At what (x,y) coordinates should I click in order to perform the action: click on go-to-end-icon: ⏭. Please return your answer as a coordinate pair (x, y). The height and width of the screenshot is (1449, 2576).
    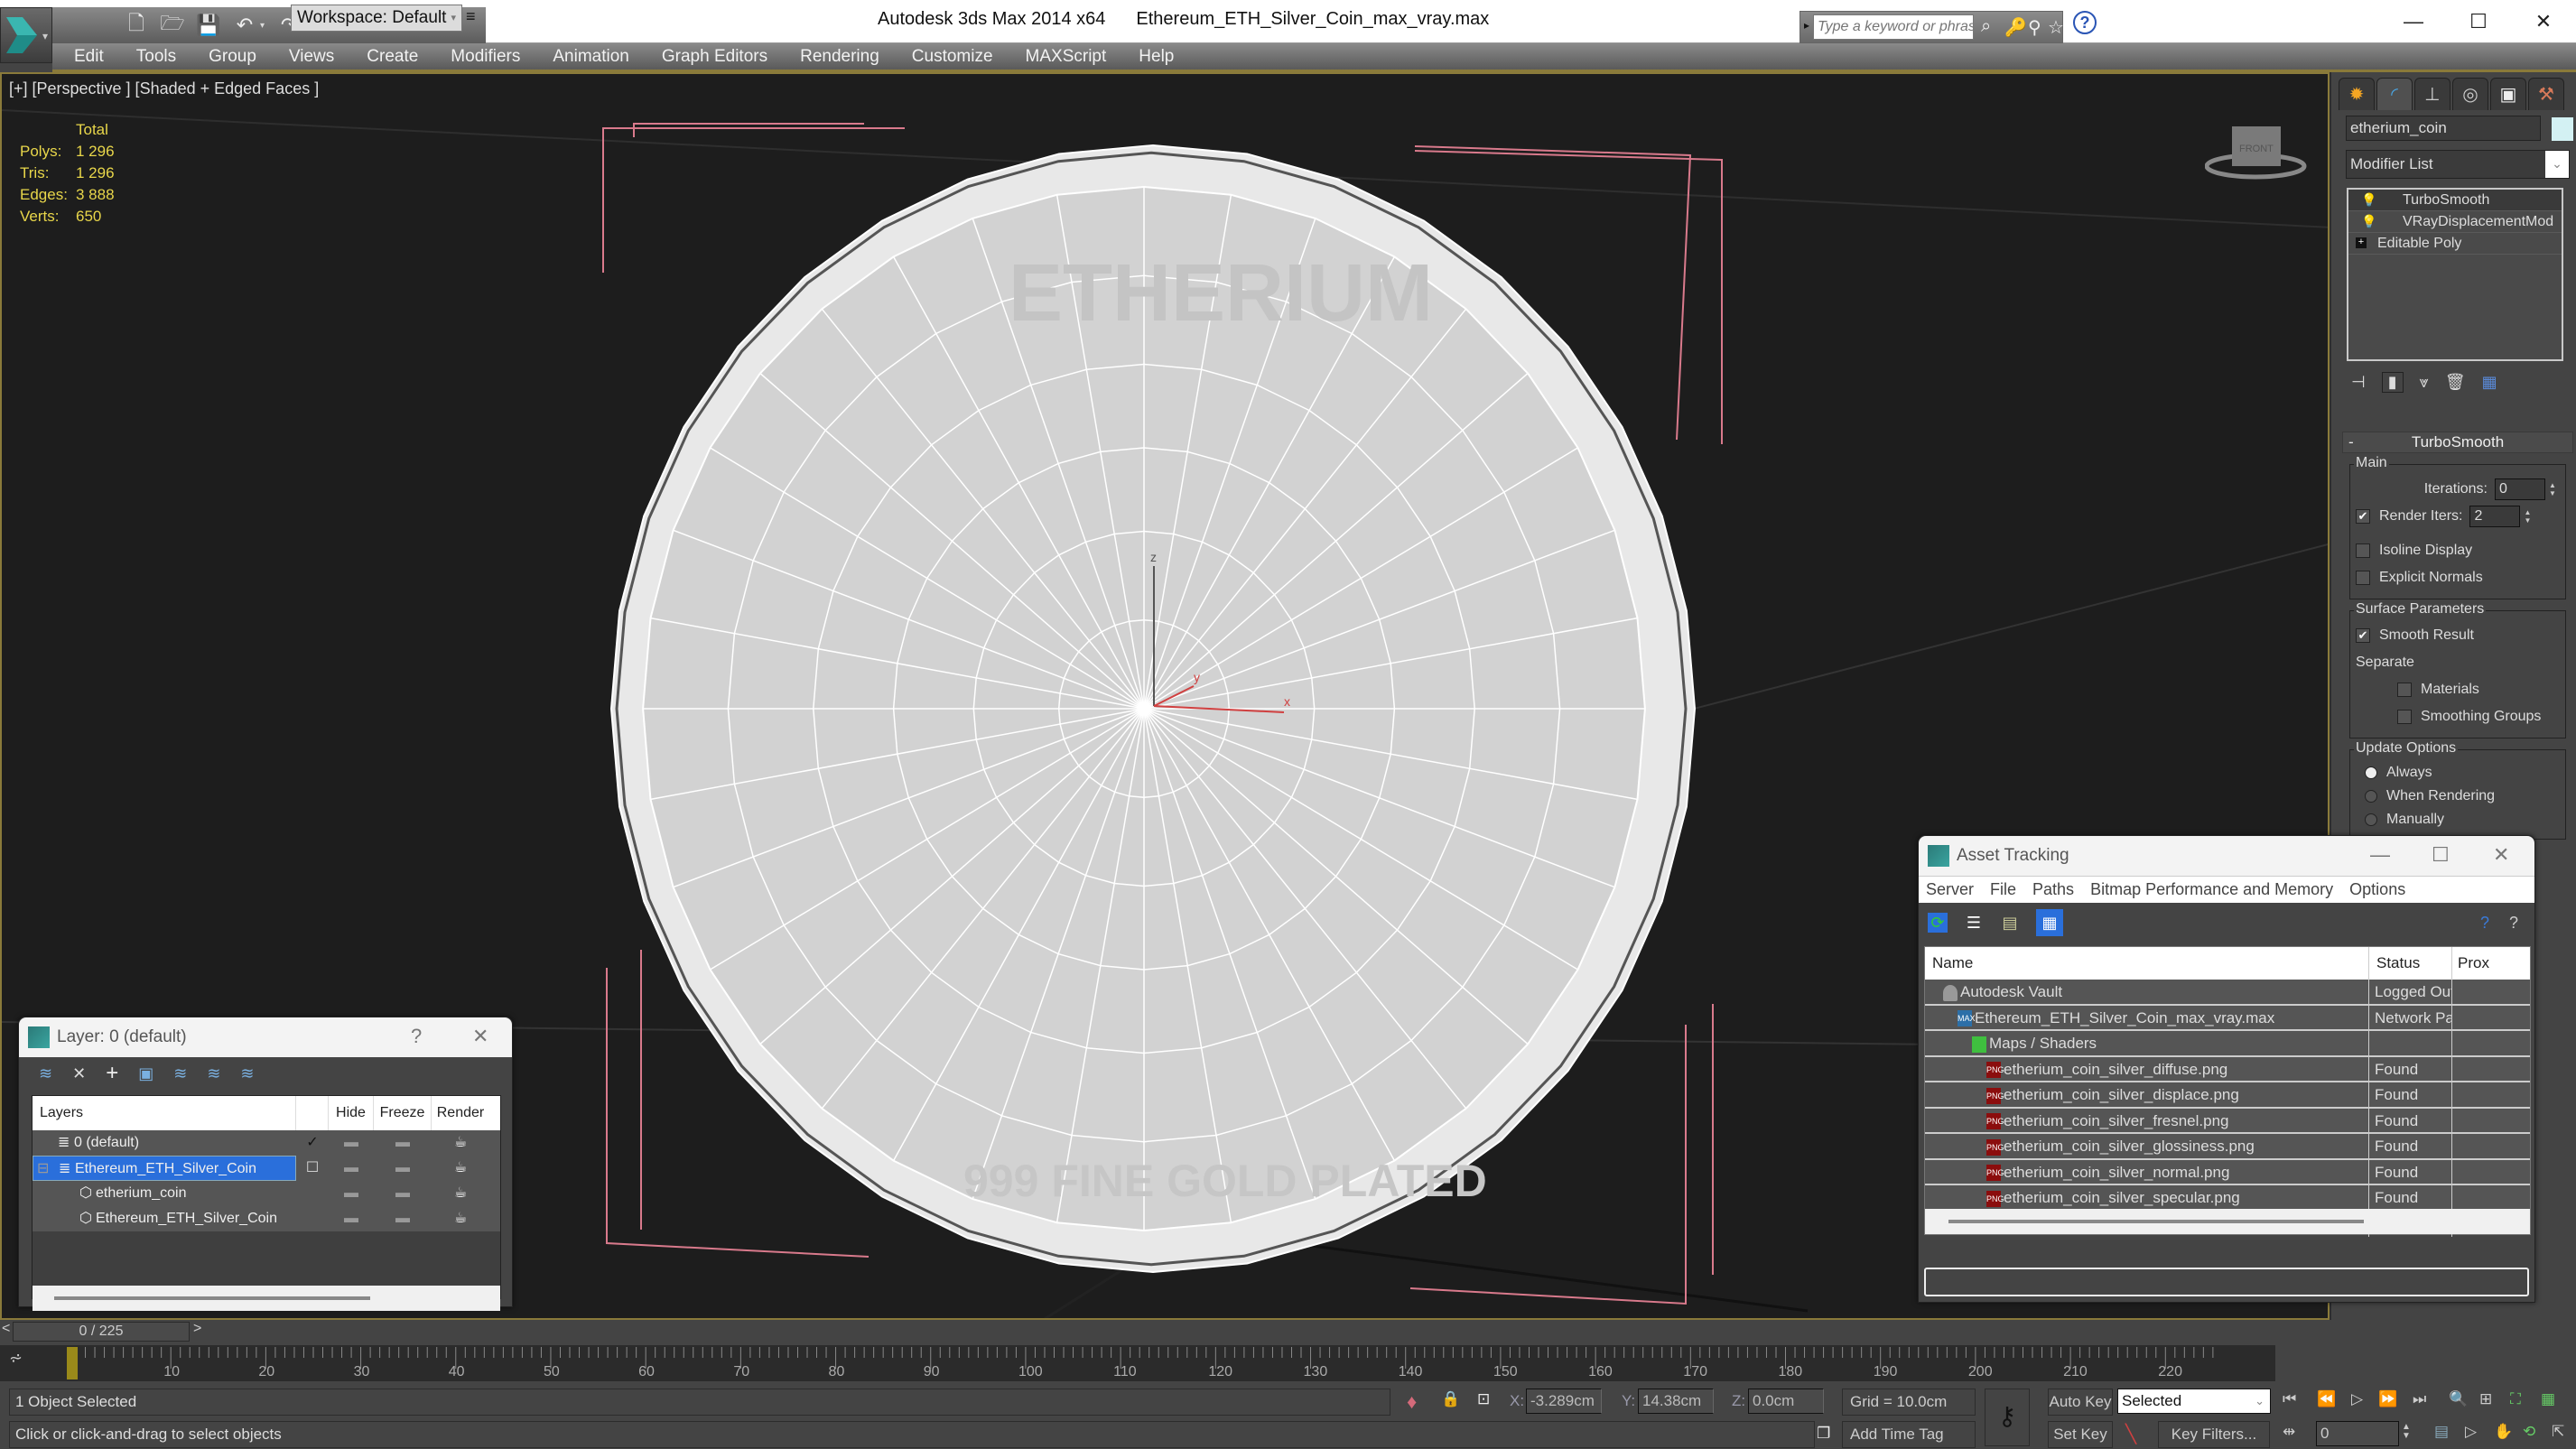
    Looking at the image, I should click on (2419, 1399).